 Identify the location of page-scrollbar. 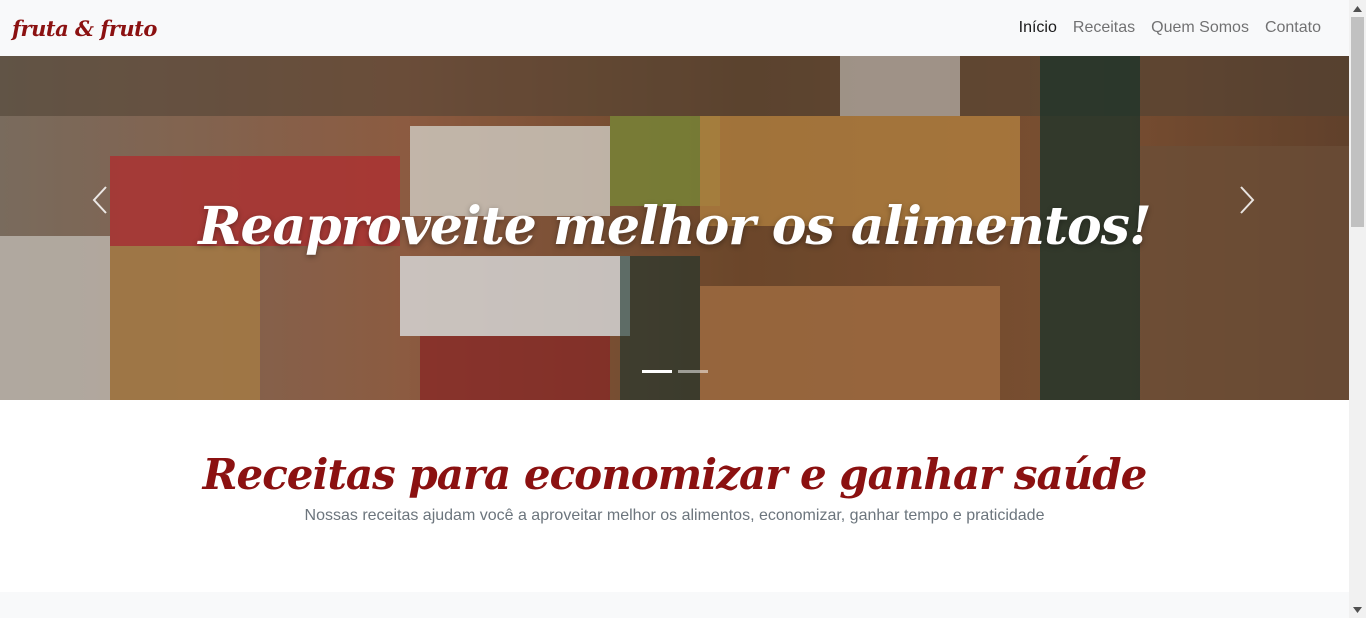
(1357, 309).